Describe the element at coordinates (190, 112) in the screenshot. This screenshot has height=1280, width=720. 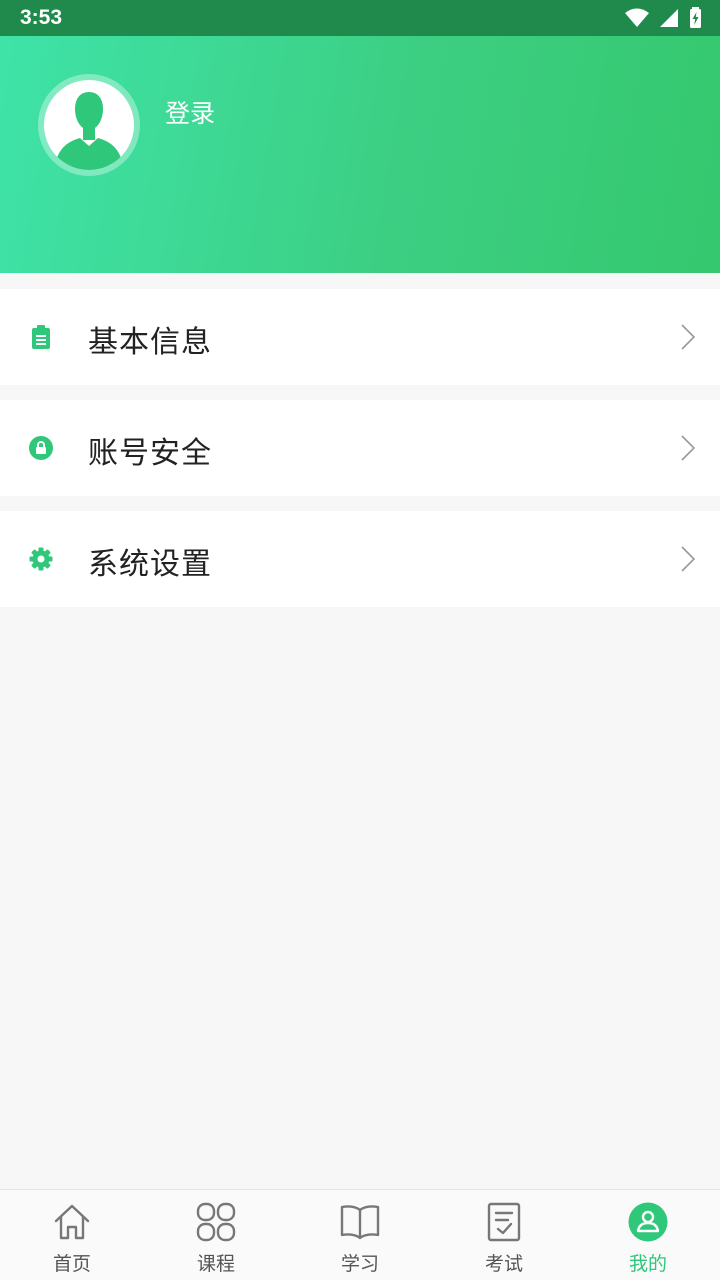
I see `login-link: 登录` at that location.